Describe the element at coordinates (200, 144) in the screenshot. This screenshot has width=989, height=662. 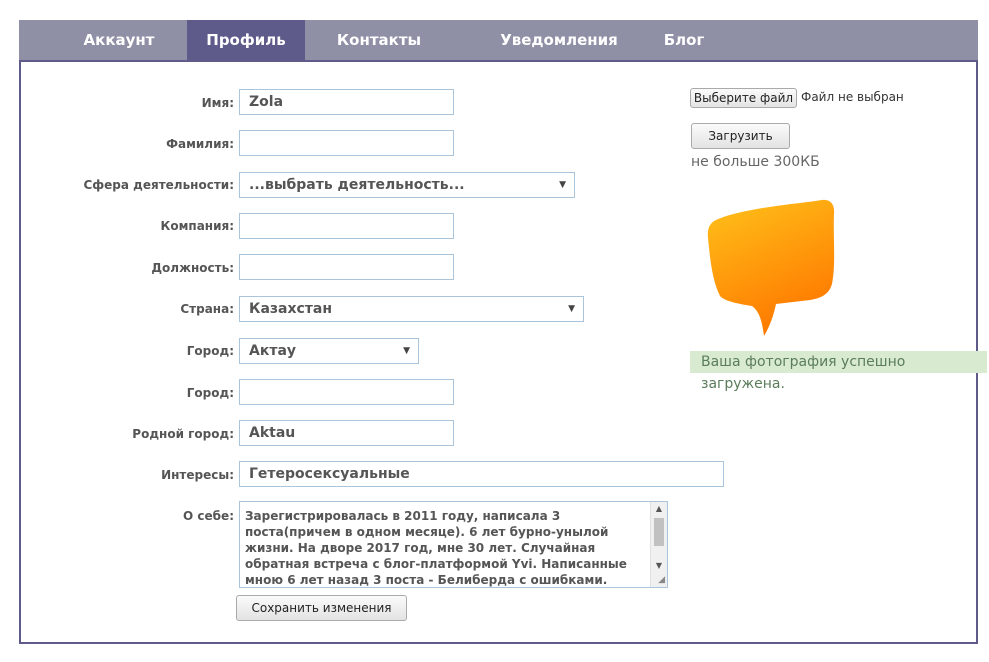
I see `last-name-label: Фамилия:` at that location.